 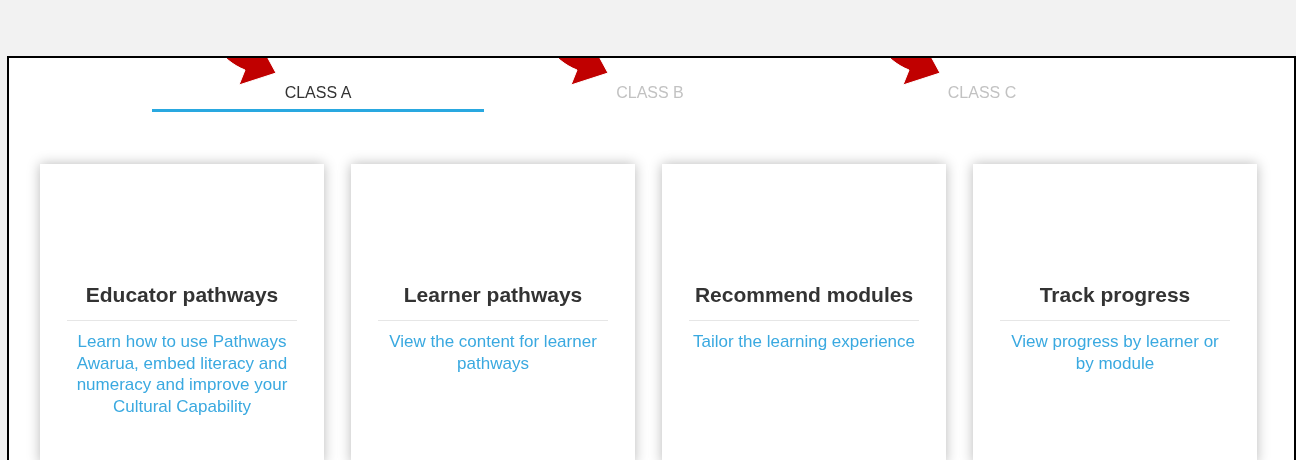 What do you see at coordinates (804, 342) in the screenshot?
I see `card-link: Tailor the learning experience` at bounding box center [804, 342].